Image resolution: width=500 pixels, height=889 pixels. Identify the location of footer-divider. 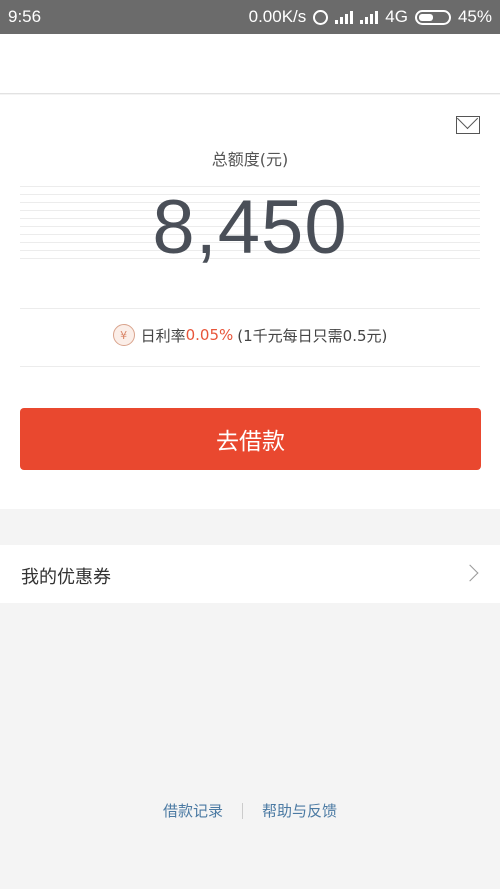
(242, 810).